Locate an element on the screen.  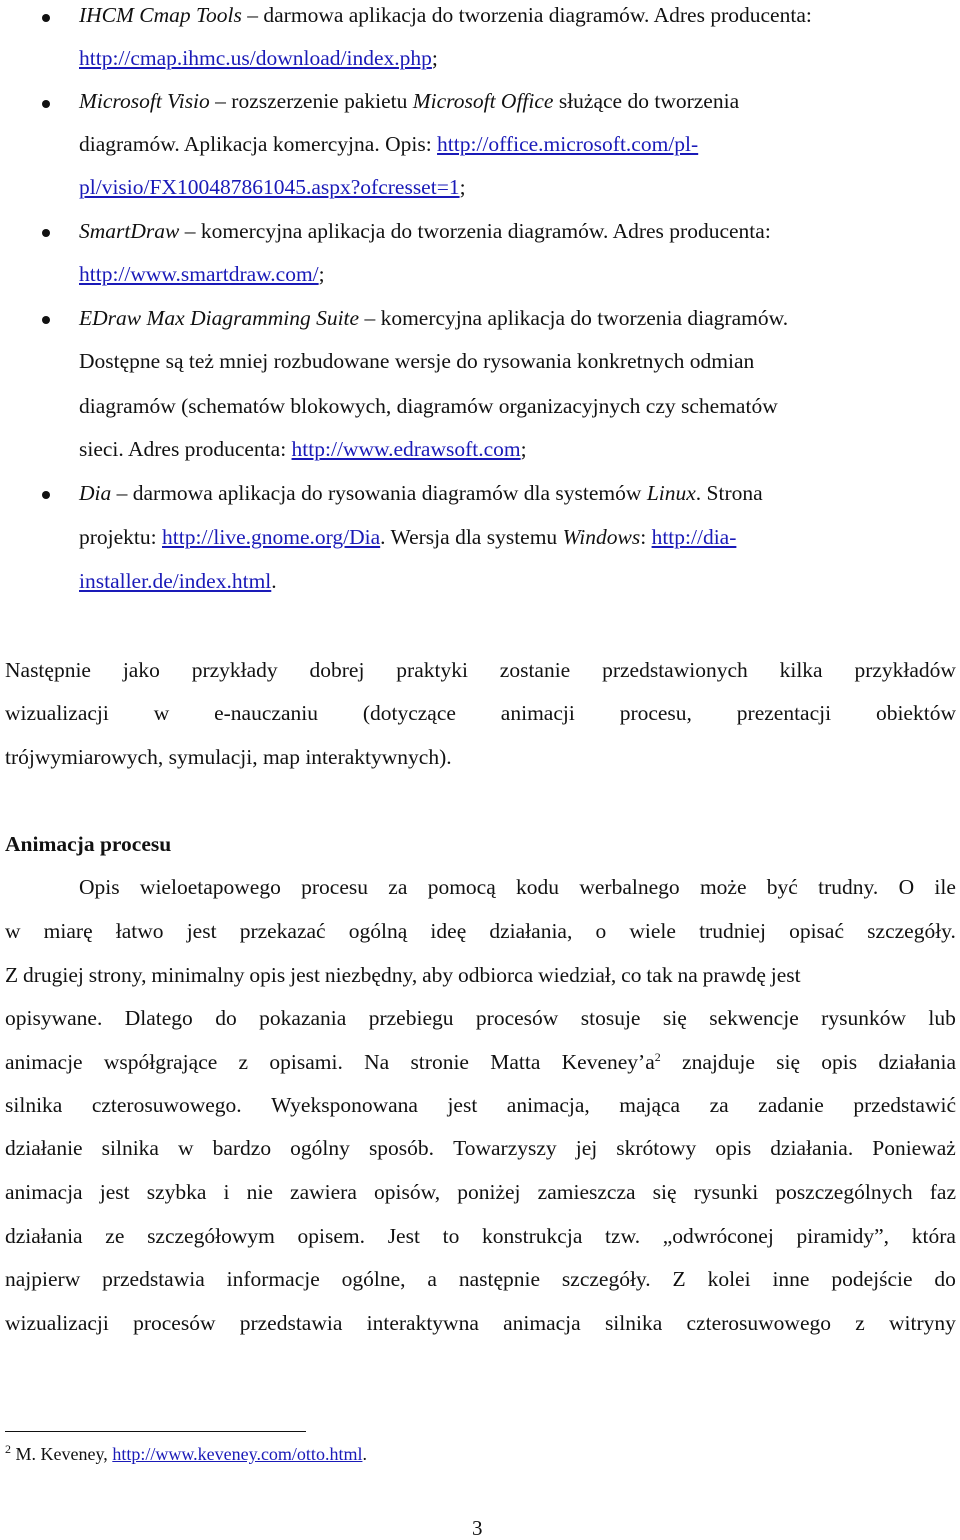
word: witryny is located at coordinates (922, 1323).